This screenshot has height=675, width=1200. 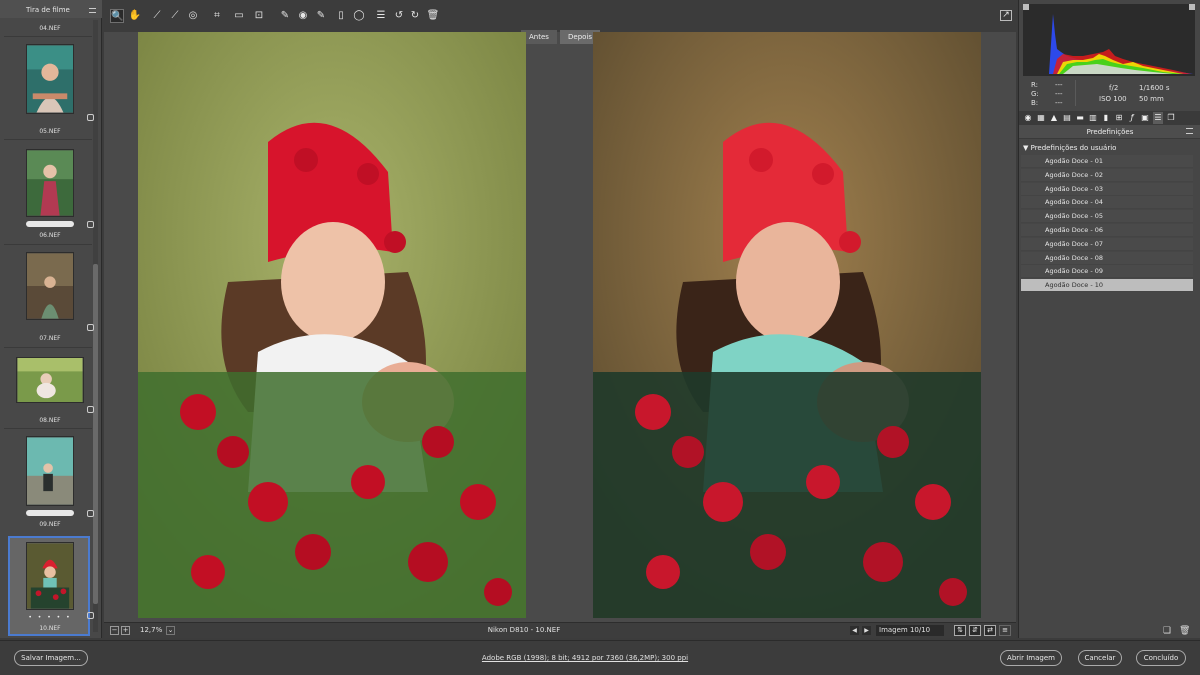 I want to click on b-value: ---, so click(x=1059, y=103).